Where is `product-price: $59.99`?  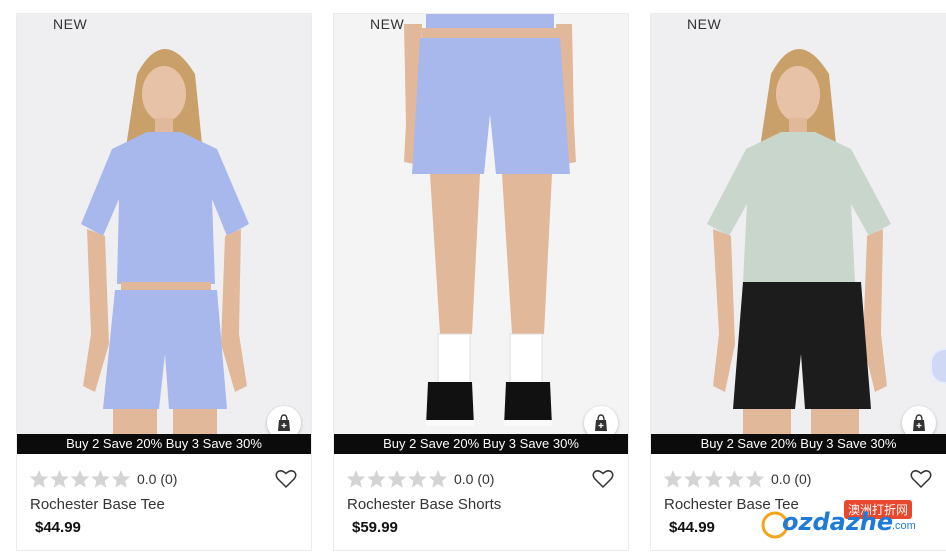
product-price: $59.99 is located at coordinates (375, 527).